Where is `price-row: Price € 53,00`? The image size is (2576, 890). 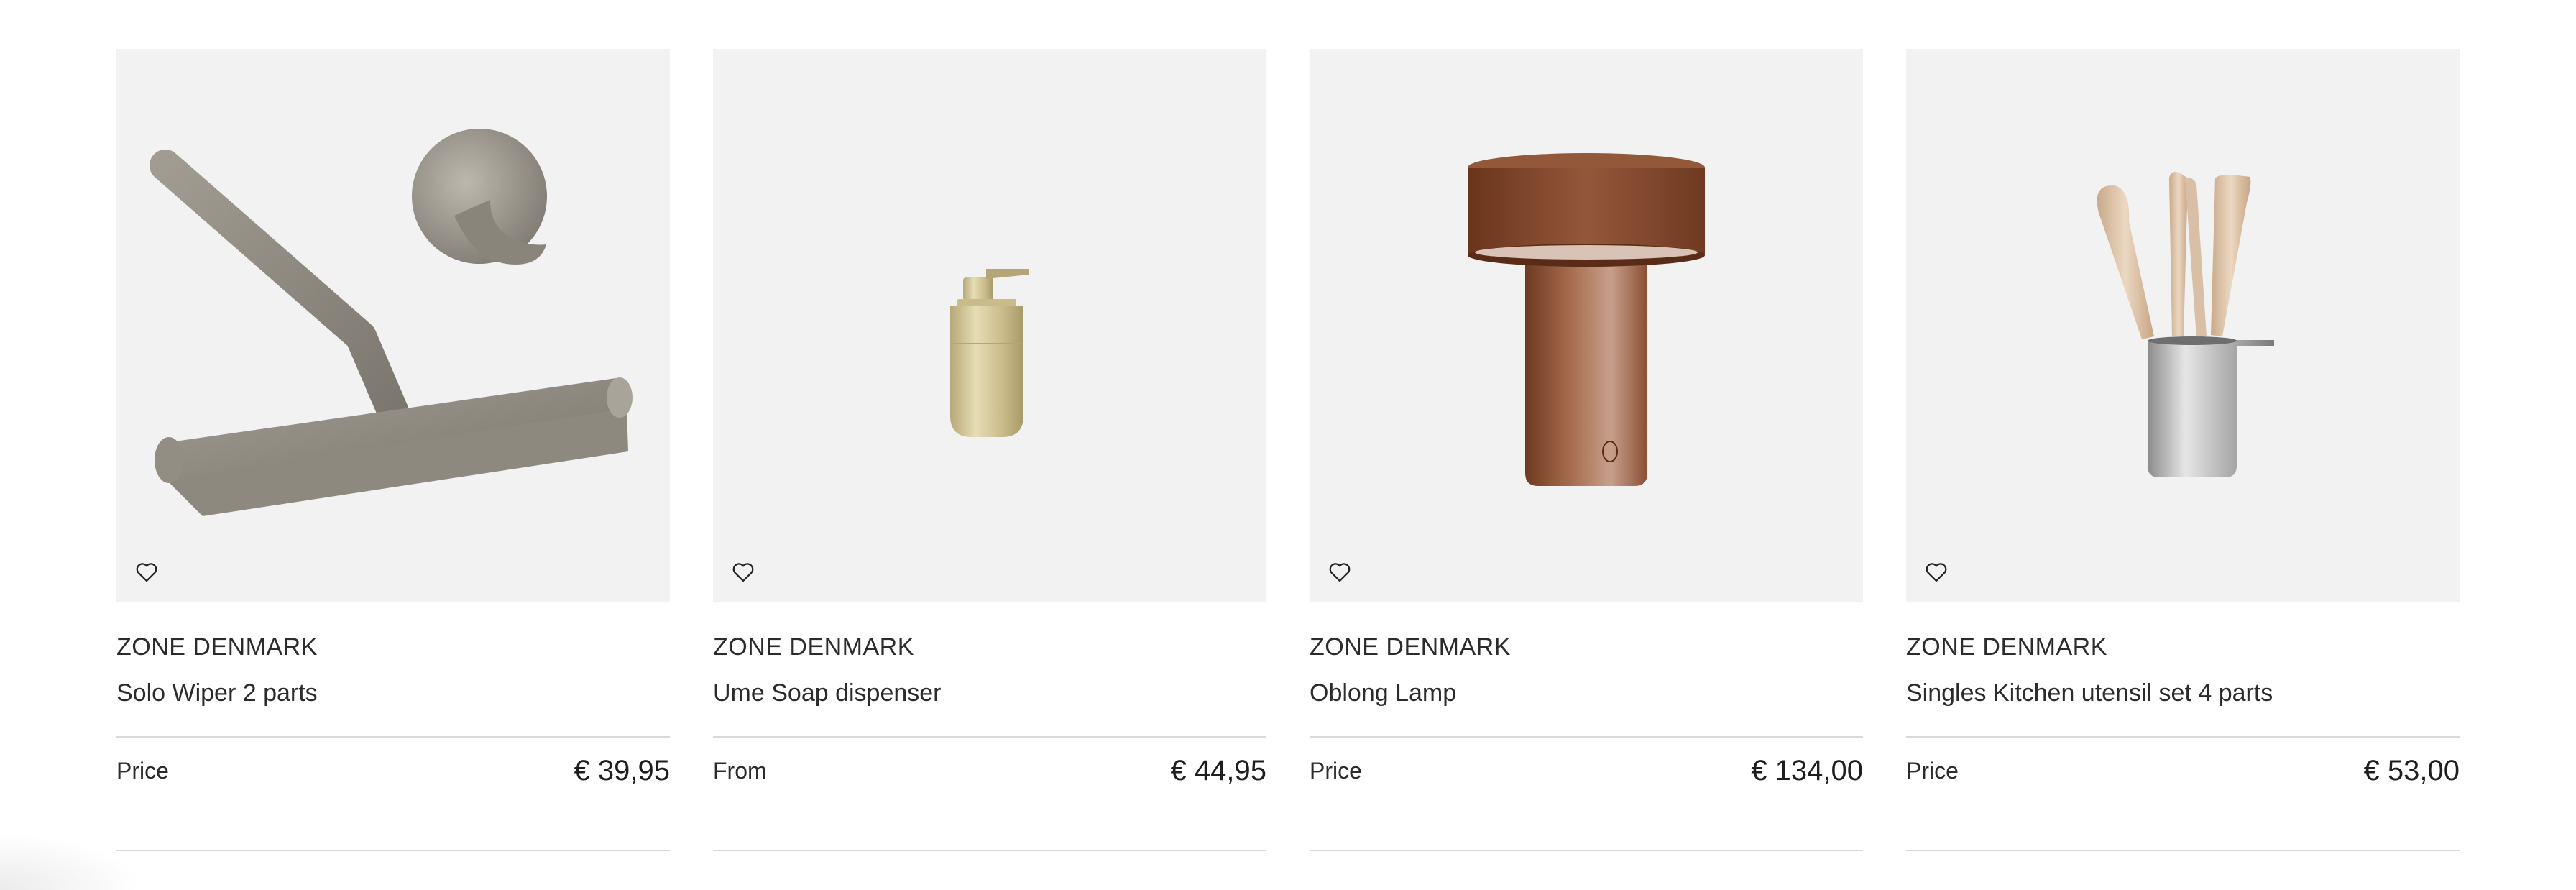
price-row: Price € 53,00 is located at coordinates (2183, 770).